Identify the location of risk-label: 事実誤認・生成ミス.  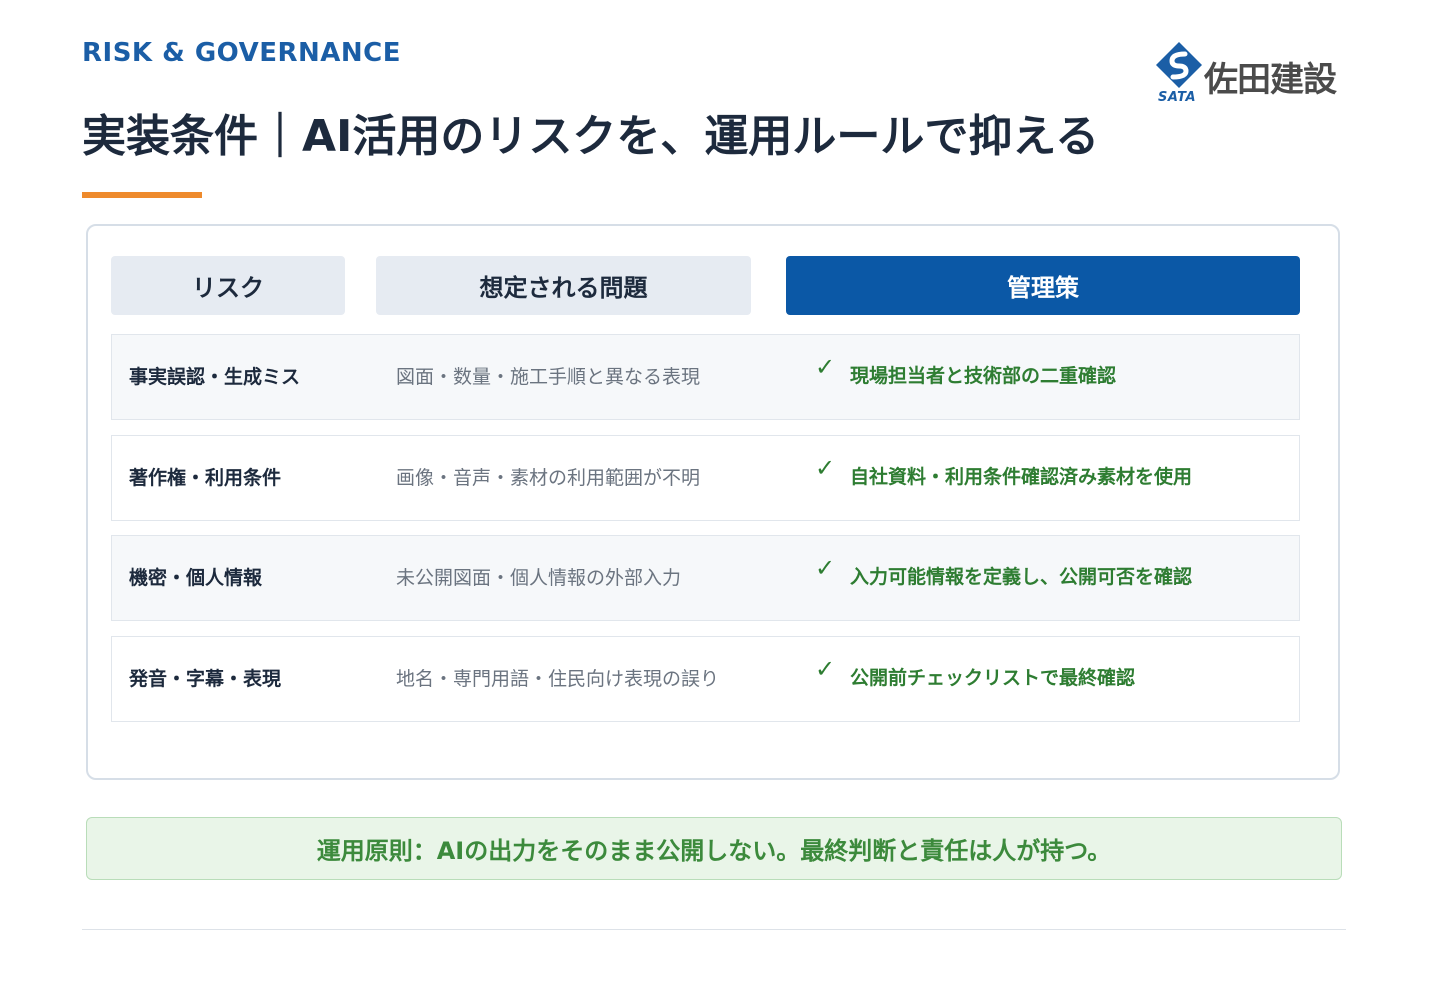
(215, 377).